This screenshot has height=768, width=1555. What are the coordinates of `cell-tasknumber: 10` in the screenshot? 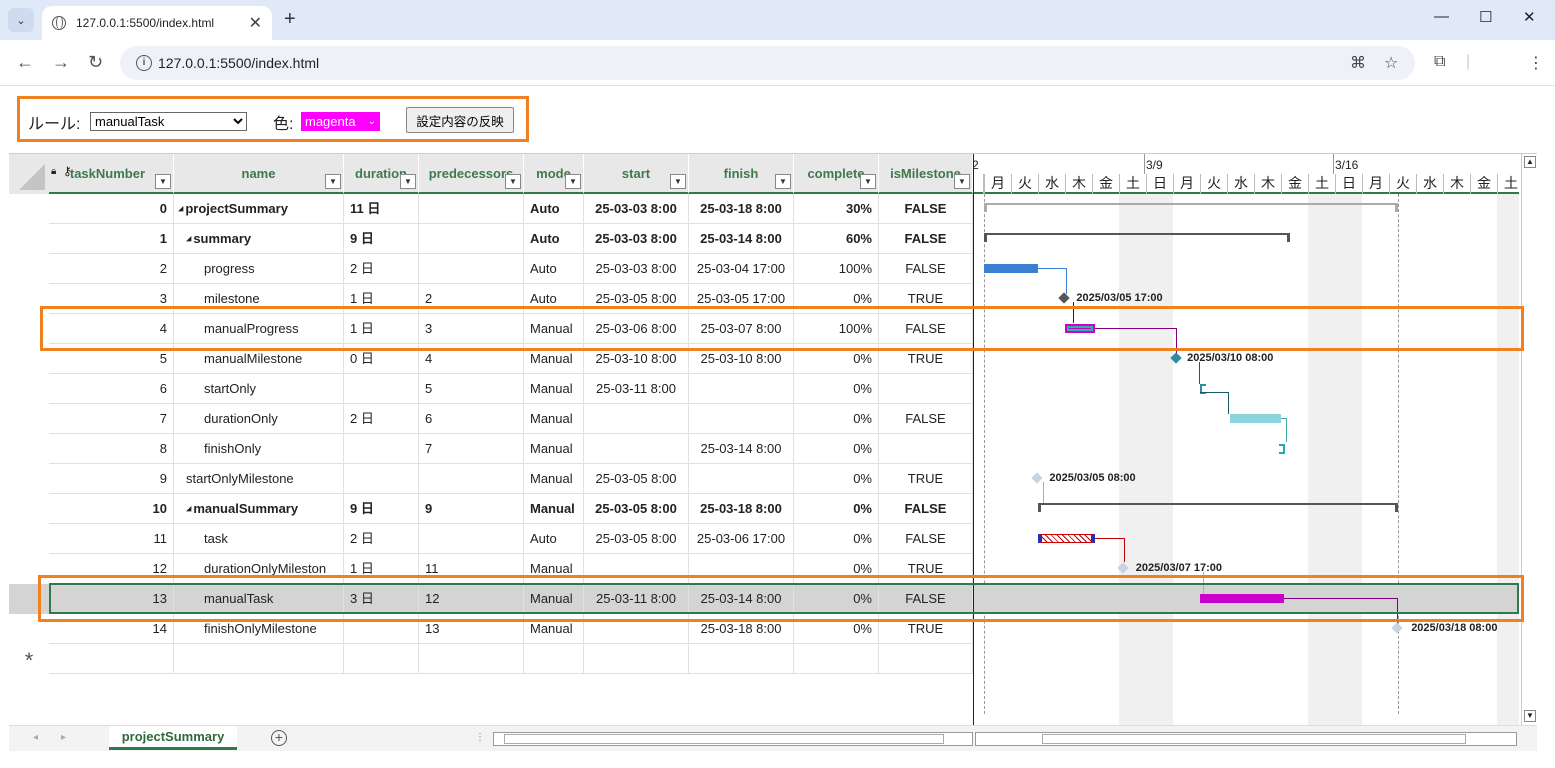 It's located at (111, 509).